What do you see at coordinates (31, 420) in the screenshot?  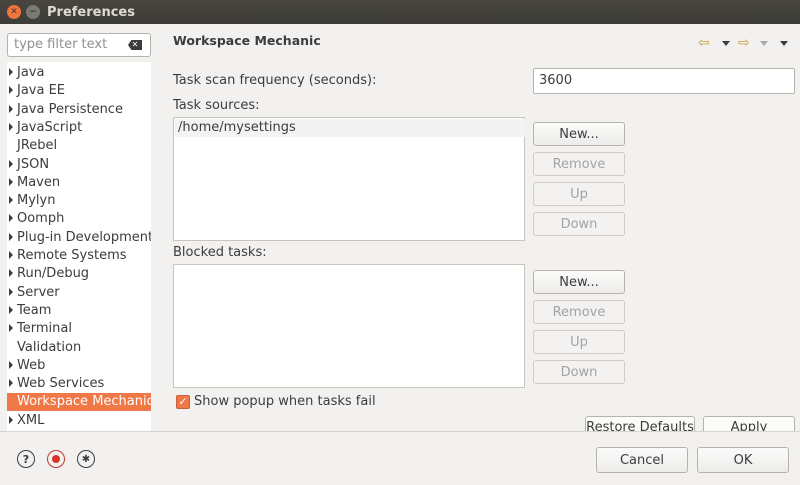 I see `tree-item-label: XML` at bounding box center [31, 420].